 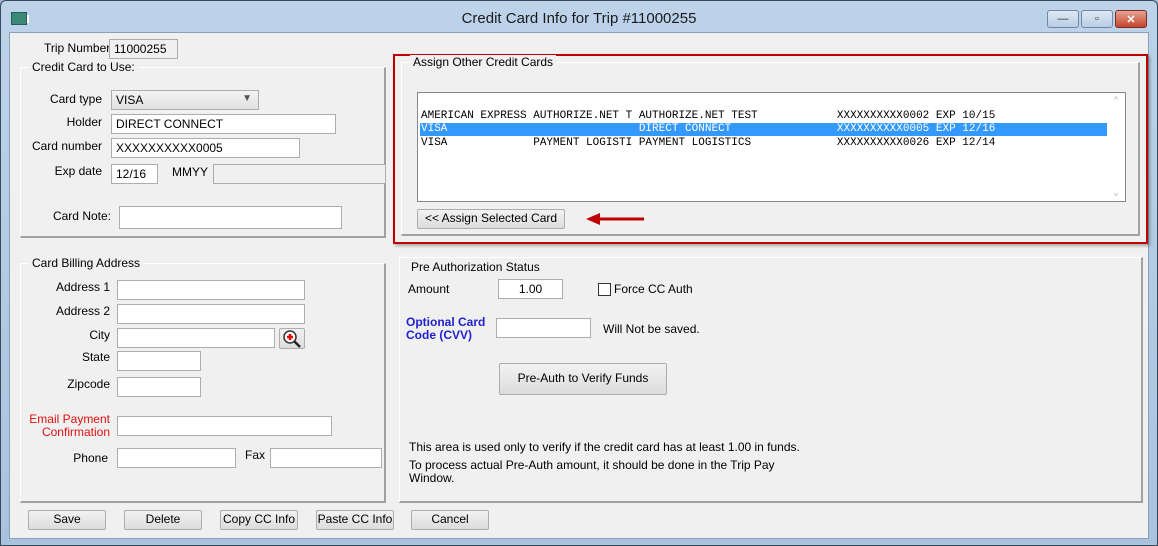 What do you see at coordinates (1116, 101) in the screenshot?
I see `scroll-up-icon: ⌃` at bounding box center [1116, 101].